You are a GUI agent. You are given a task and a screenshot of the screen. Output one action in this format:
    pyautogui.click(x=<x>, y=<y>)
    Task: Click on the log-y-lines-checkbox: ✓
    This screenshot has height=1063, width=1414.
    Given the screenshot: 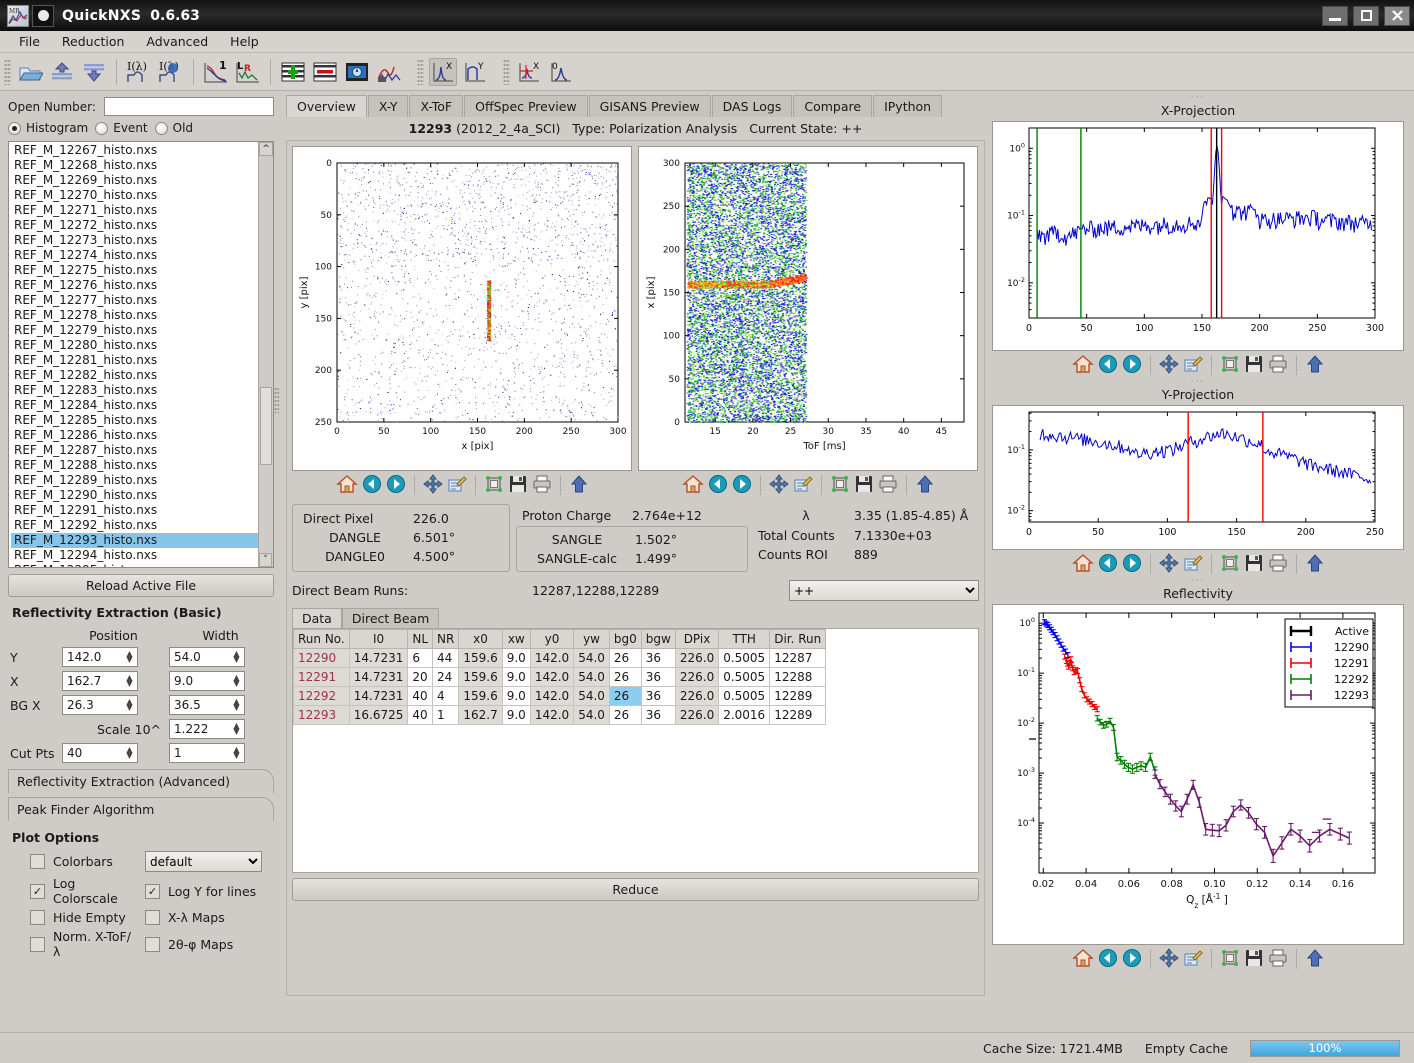 What is the action you would take?
    pyautogui.click(x=152, y=891)
    